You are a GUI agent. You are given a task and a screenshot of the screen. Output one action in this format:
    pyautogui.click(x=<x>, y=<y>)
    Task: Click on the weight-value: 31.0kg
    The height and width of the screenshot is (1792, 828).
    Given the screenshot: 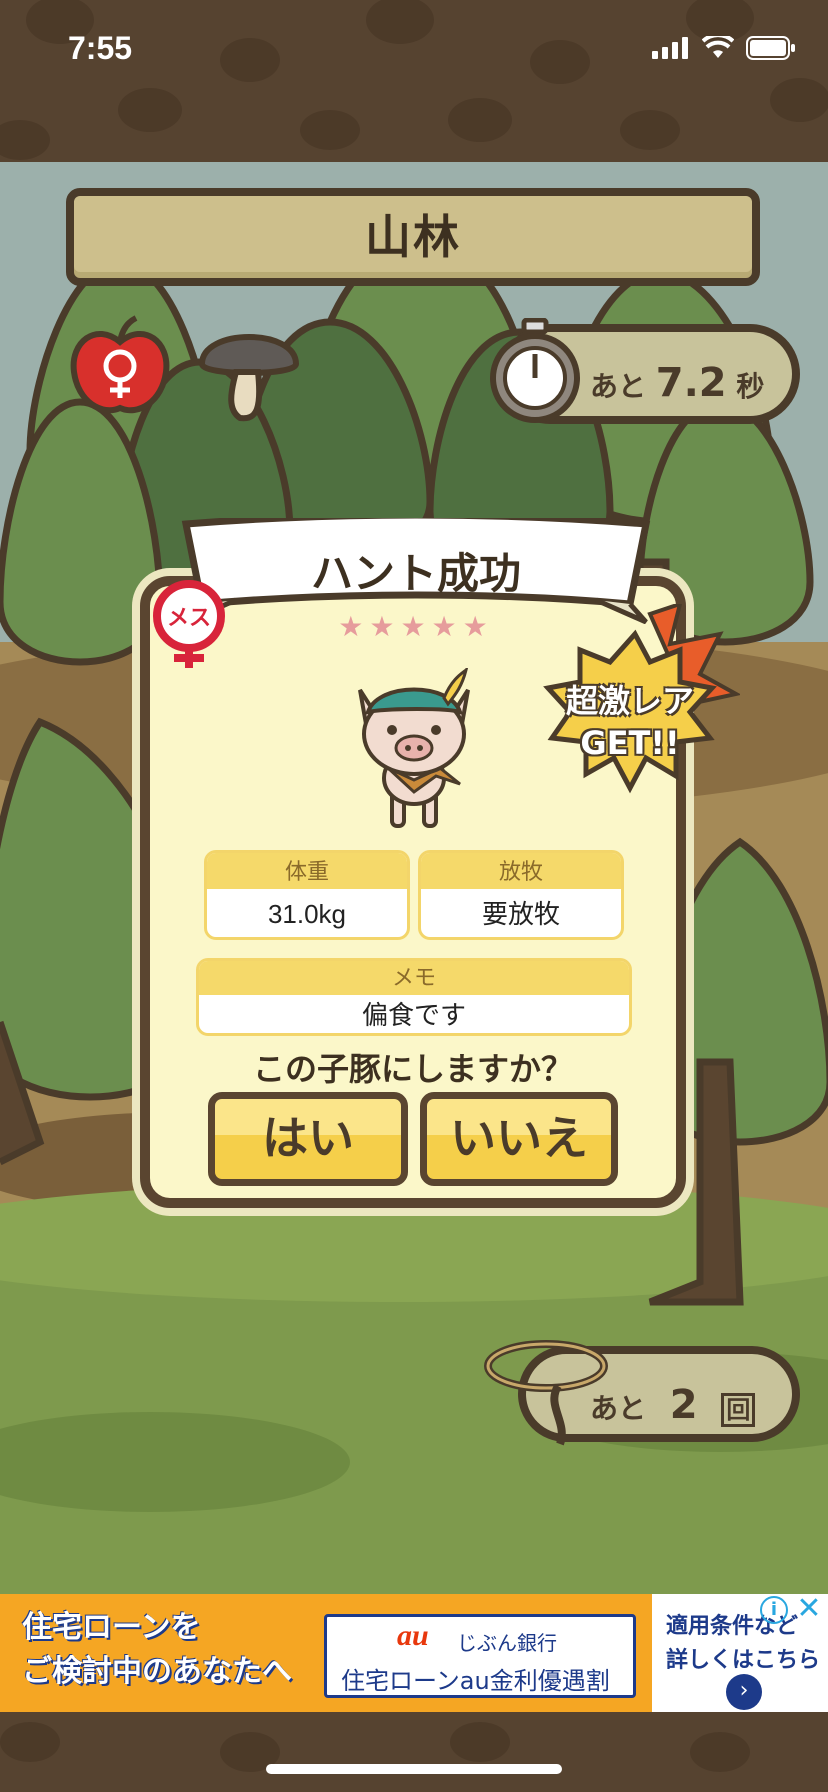 What is the action you would take?
    pyautogui.click(x=307, y=914)
    